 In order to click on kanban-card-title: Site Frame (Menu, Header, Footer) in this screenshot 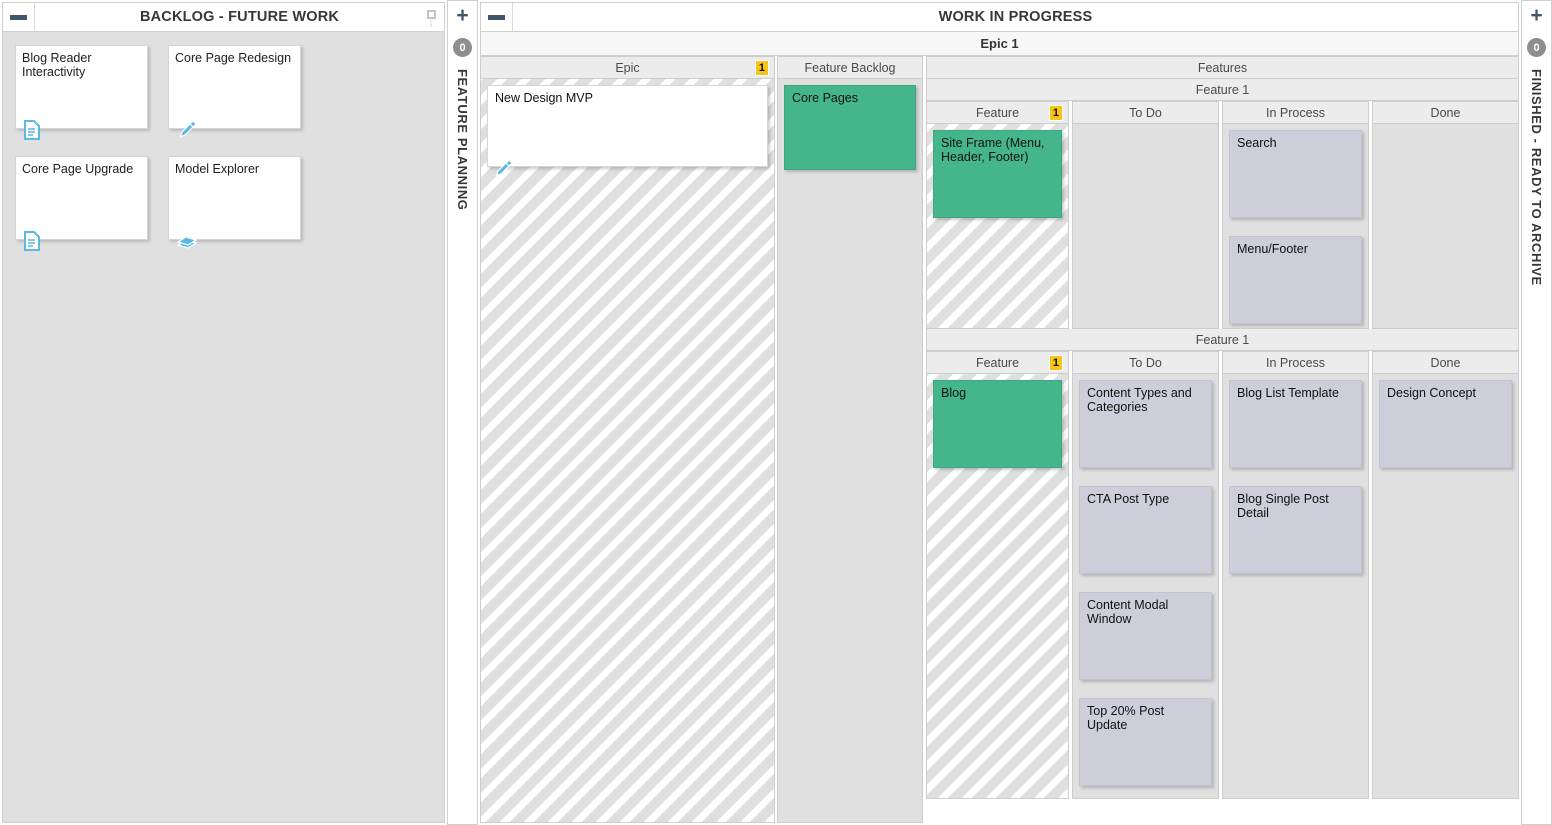, I will do `click(993, 150)`.